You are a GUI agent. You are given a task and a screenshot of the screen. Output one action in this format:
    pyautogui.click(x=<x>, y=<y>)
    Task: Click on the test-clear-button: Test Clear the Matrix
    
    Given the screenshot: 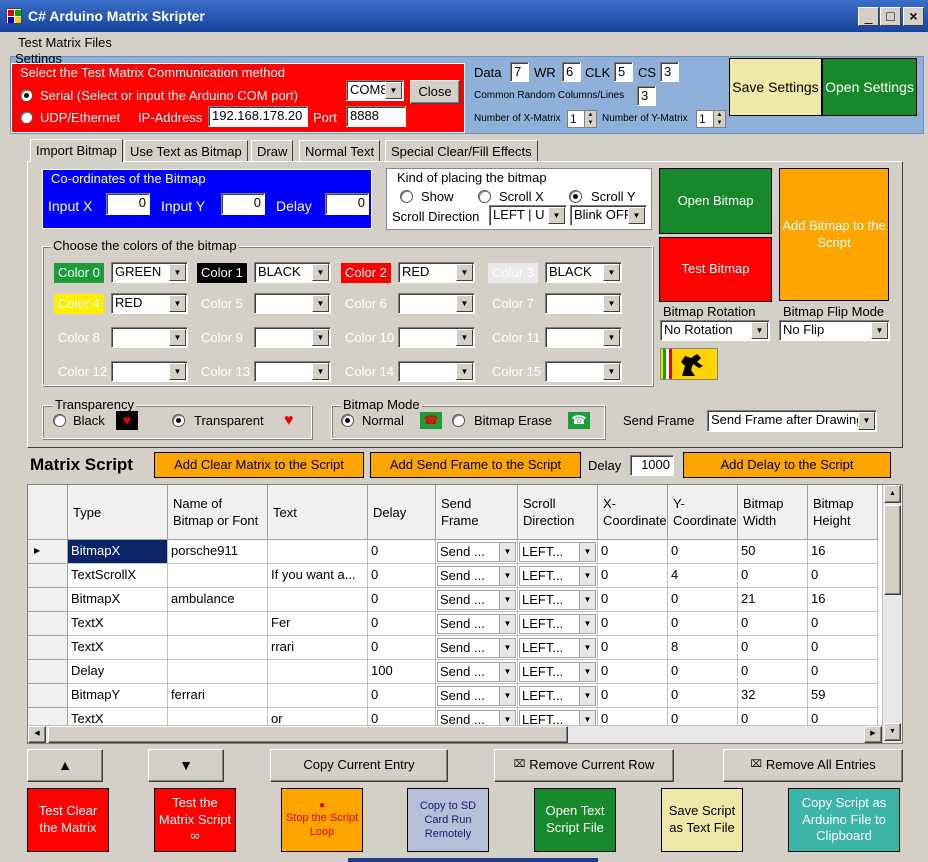 What is the action you would take?
    pyautogui.click(x=68, y=820)
    